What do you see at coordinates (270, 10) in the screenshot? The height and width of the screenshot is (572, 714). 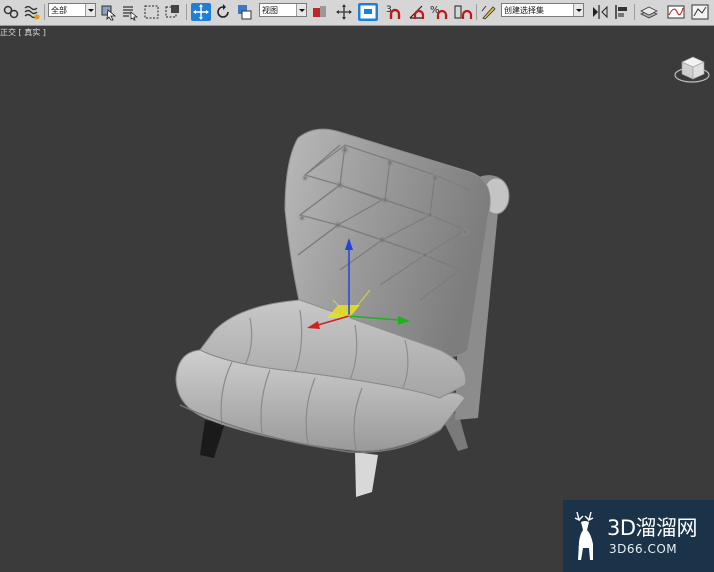 I see `reference-coordinate-value: 视图` at bounding box center [270, 10].